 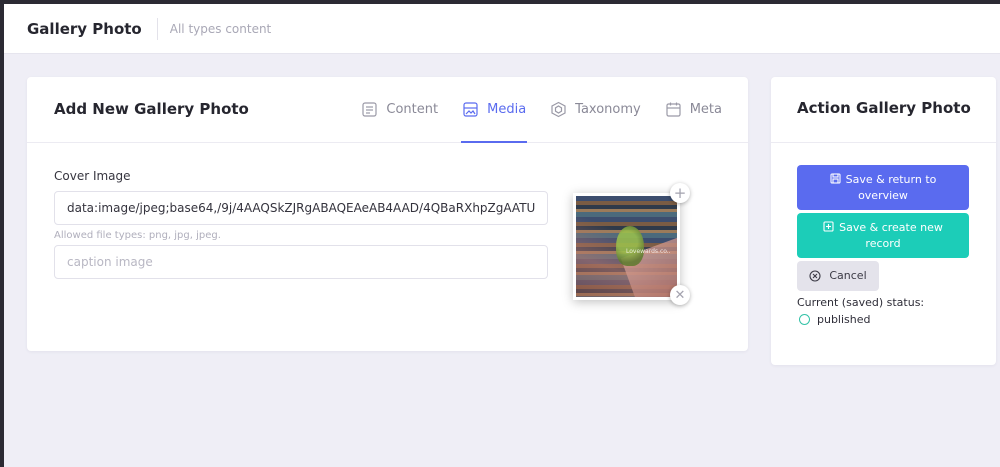 I want to click on cover-image-input, so click(x=301, y=208).